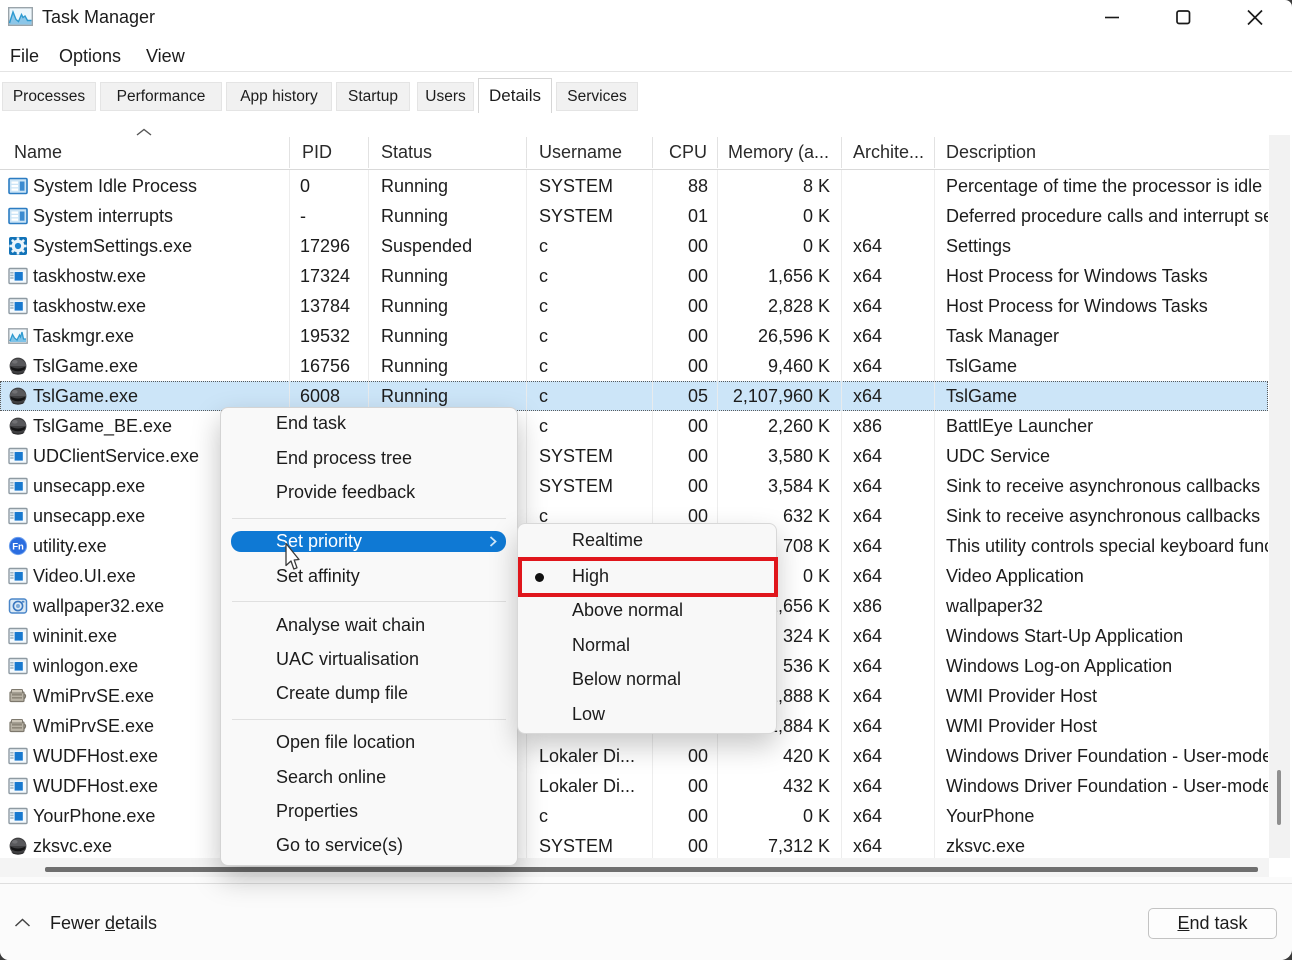 The image size is (1292, 960). What do you see at coordinates (18, 547) in the screenshot?
I see `svg-text: Fn` at bounding box center [18, 547].